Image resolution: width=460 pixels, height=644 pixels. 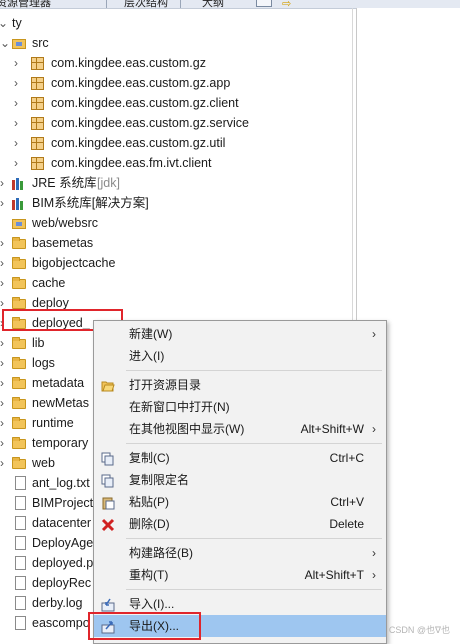 What do you see at coordinates (61, 483) in the screenshot?
I see `file-label: ant_log.txt` at bounding box center [61, 483].